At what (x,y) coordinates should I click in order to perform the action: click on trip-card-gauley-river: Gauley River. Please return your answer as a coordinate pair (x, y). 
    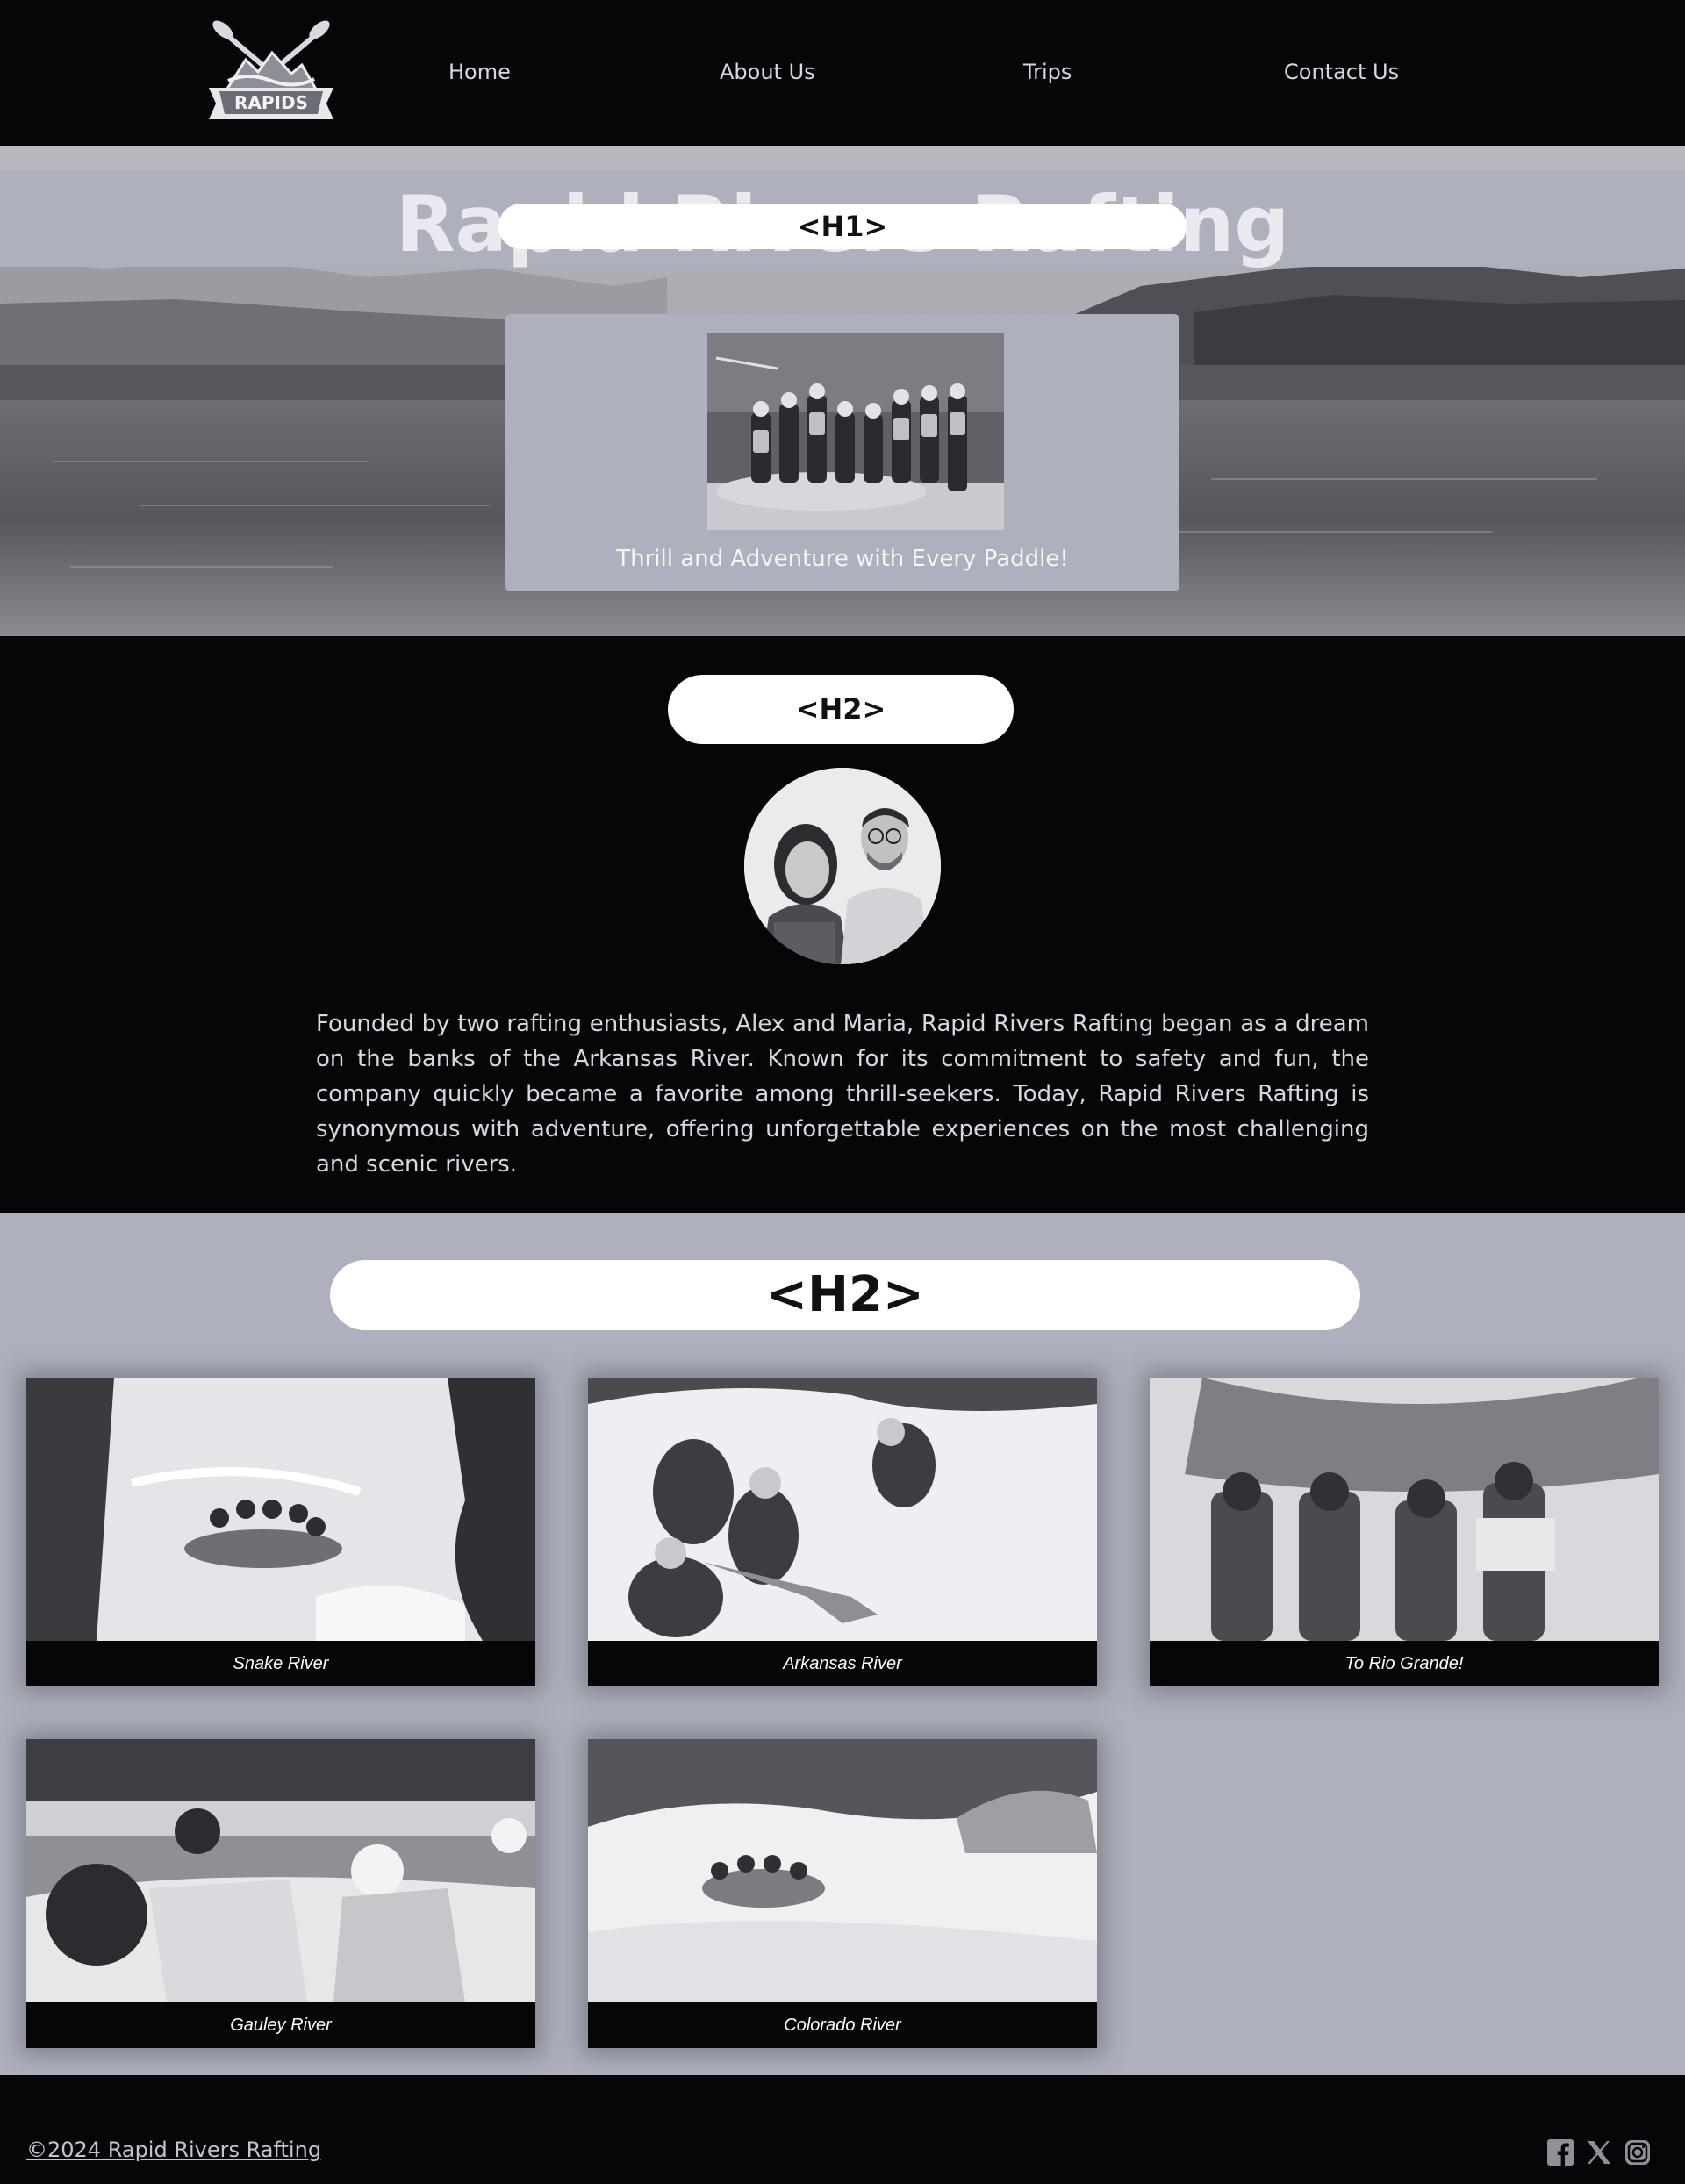
    Looking at the image, I should click on (280, 1893).